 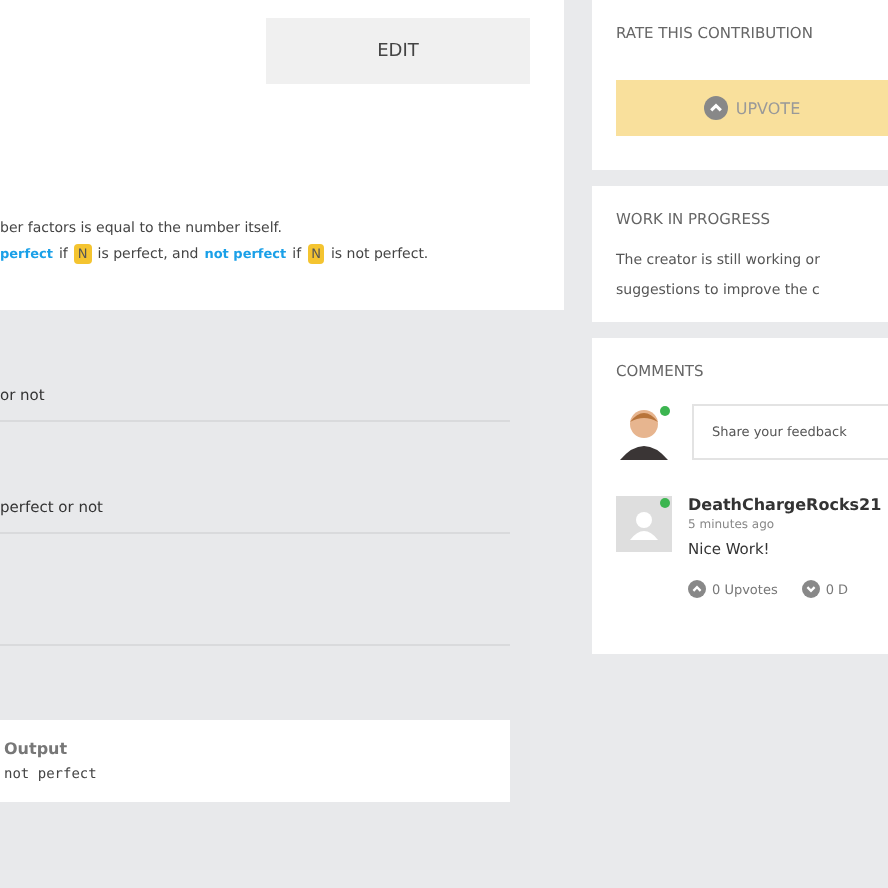 I want to click on comment-author: DeathChargeRocks21, so click(x=785, y=505).